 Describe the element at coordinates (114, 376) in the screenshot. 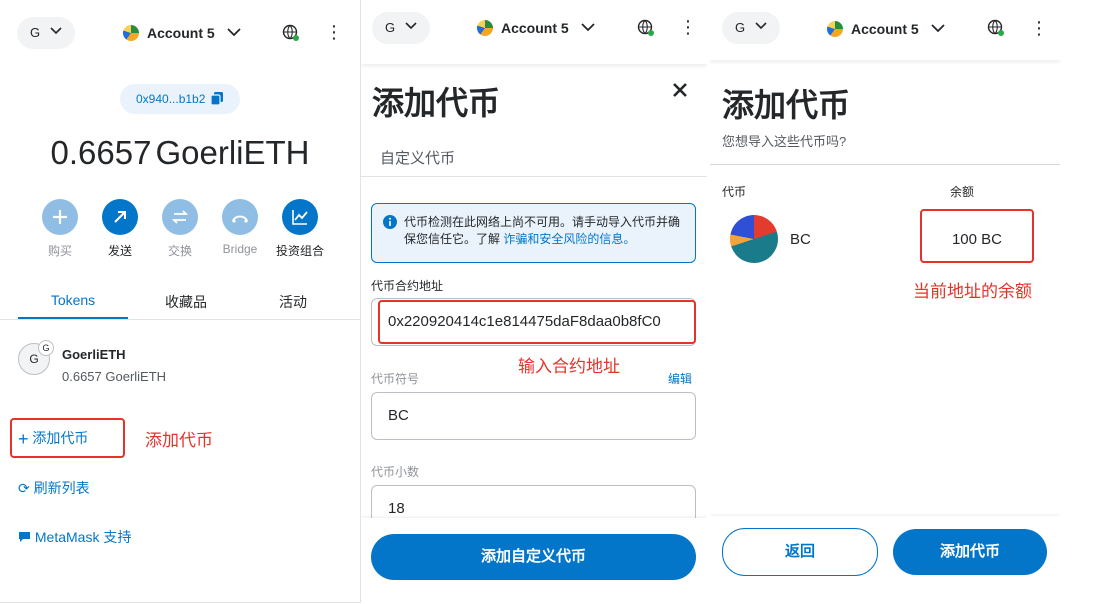

I see `token-amount: 0.6657 GoerliETH` at that location.